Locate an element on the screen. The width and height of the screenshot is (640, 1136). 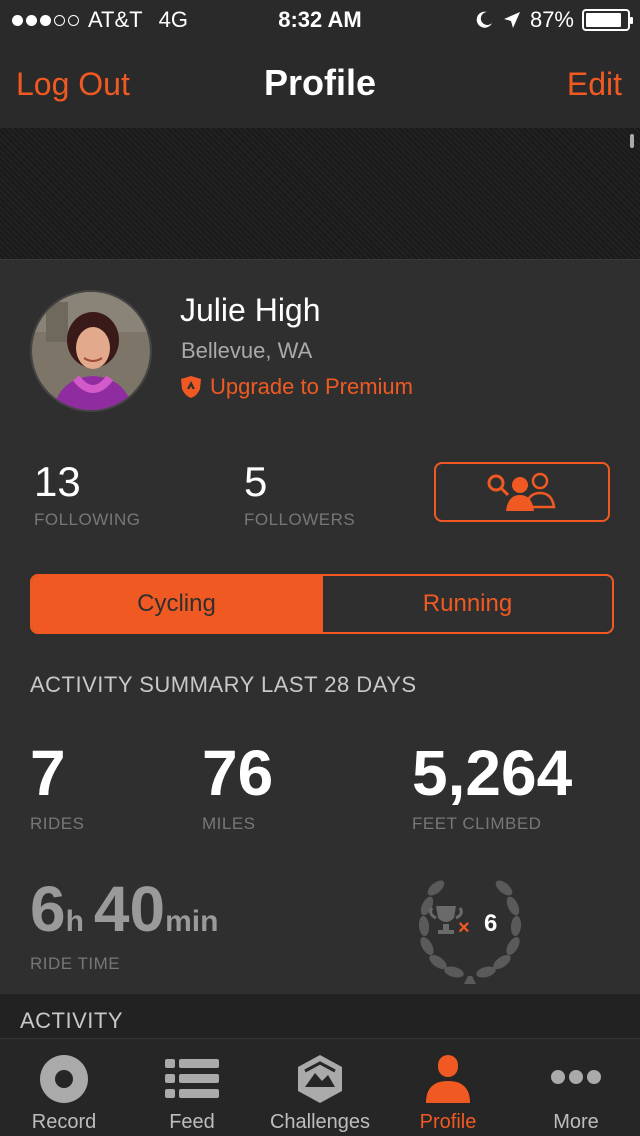
status-right: 87% is located at coordinates (553, 20).